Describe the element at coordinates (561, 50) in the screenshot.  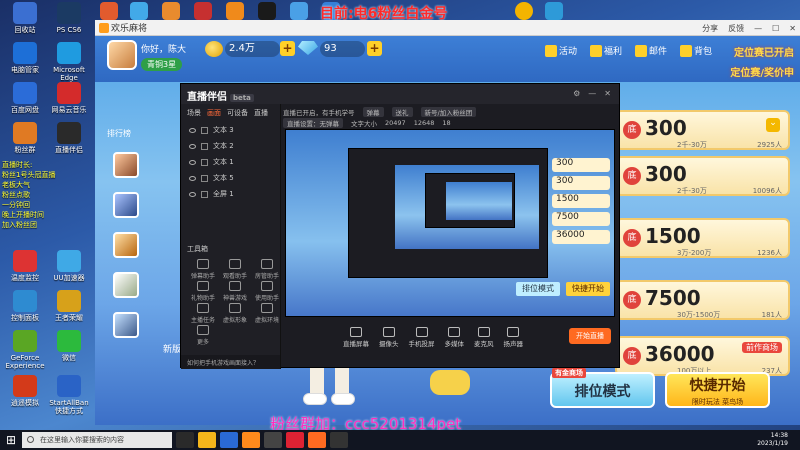
I see `nav-activity: 活动` at that location.